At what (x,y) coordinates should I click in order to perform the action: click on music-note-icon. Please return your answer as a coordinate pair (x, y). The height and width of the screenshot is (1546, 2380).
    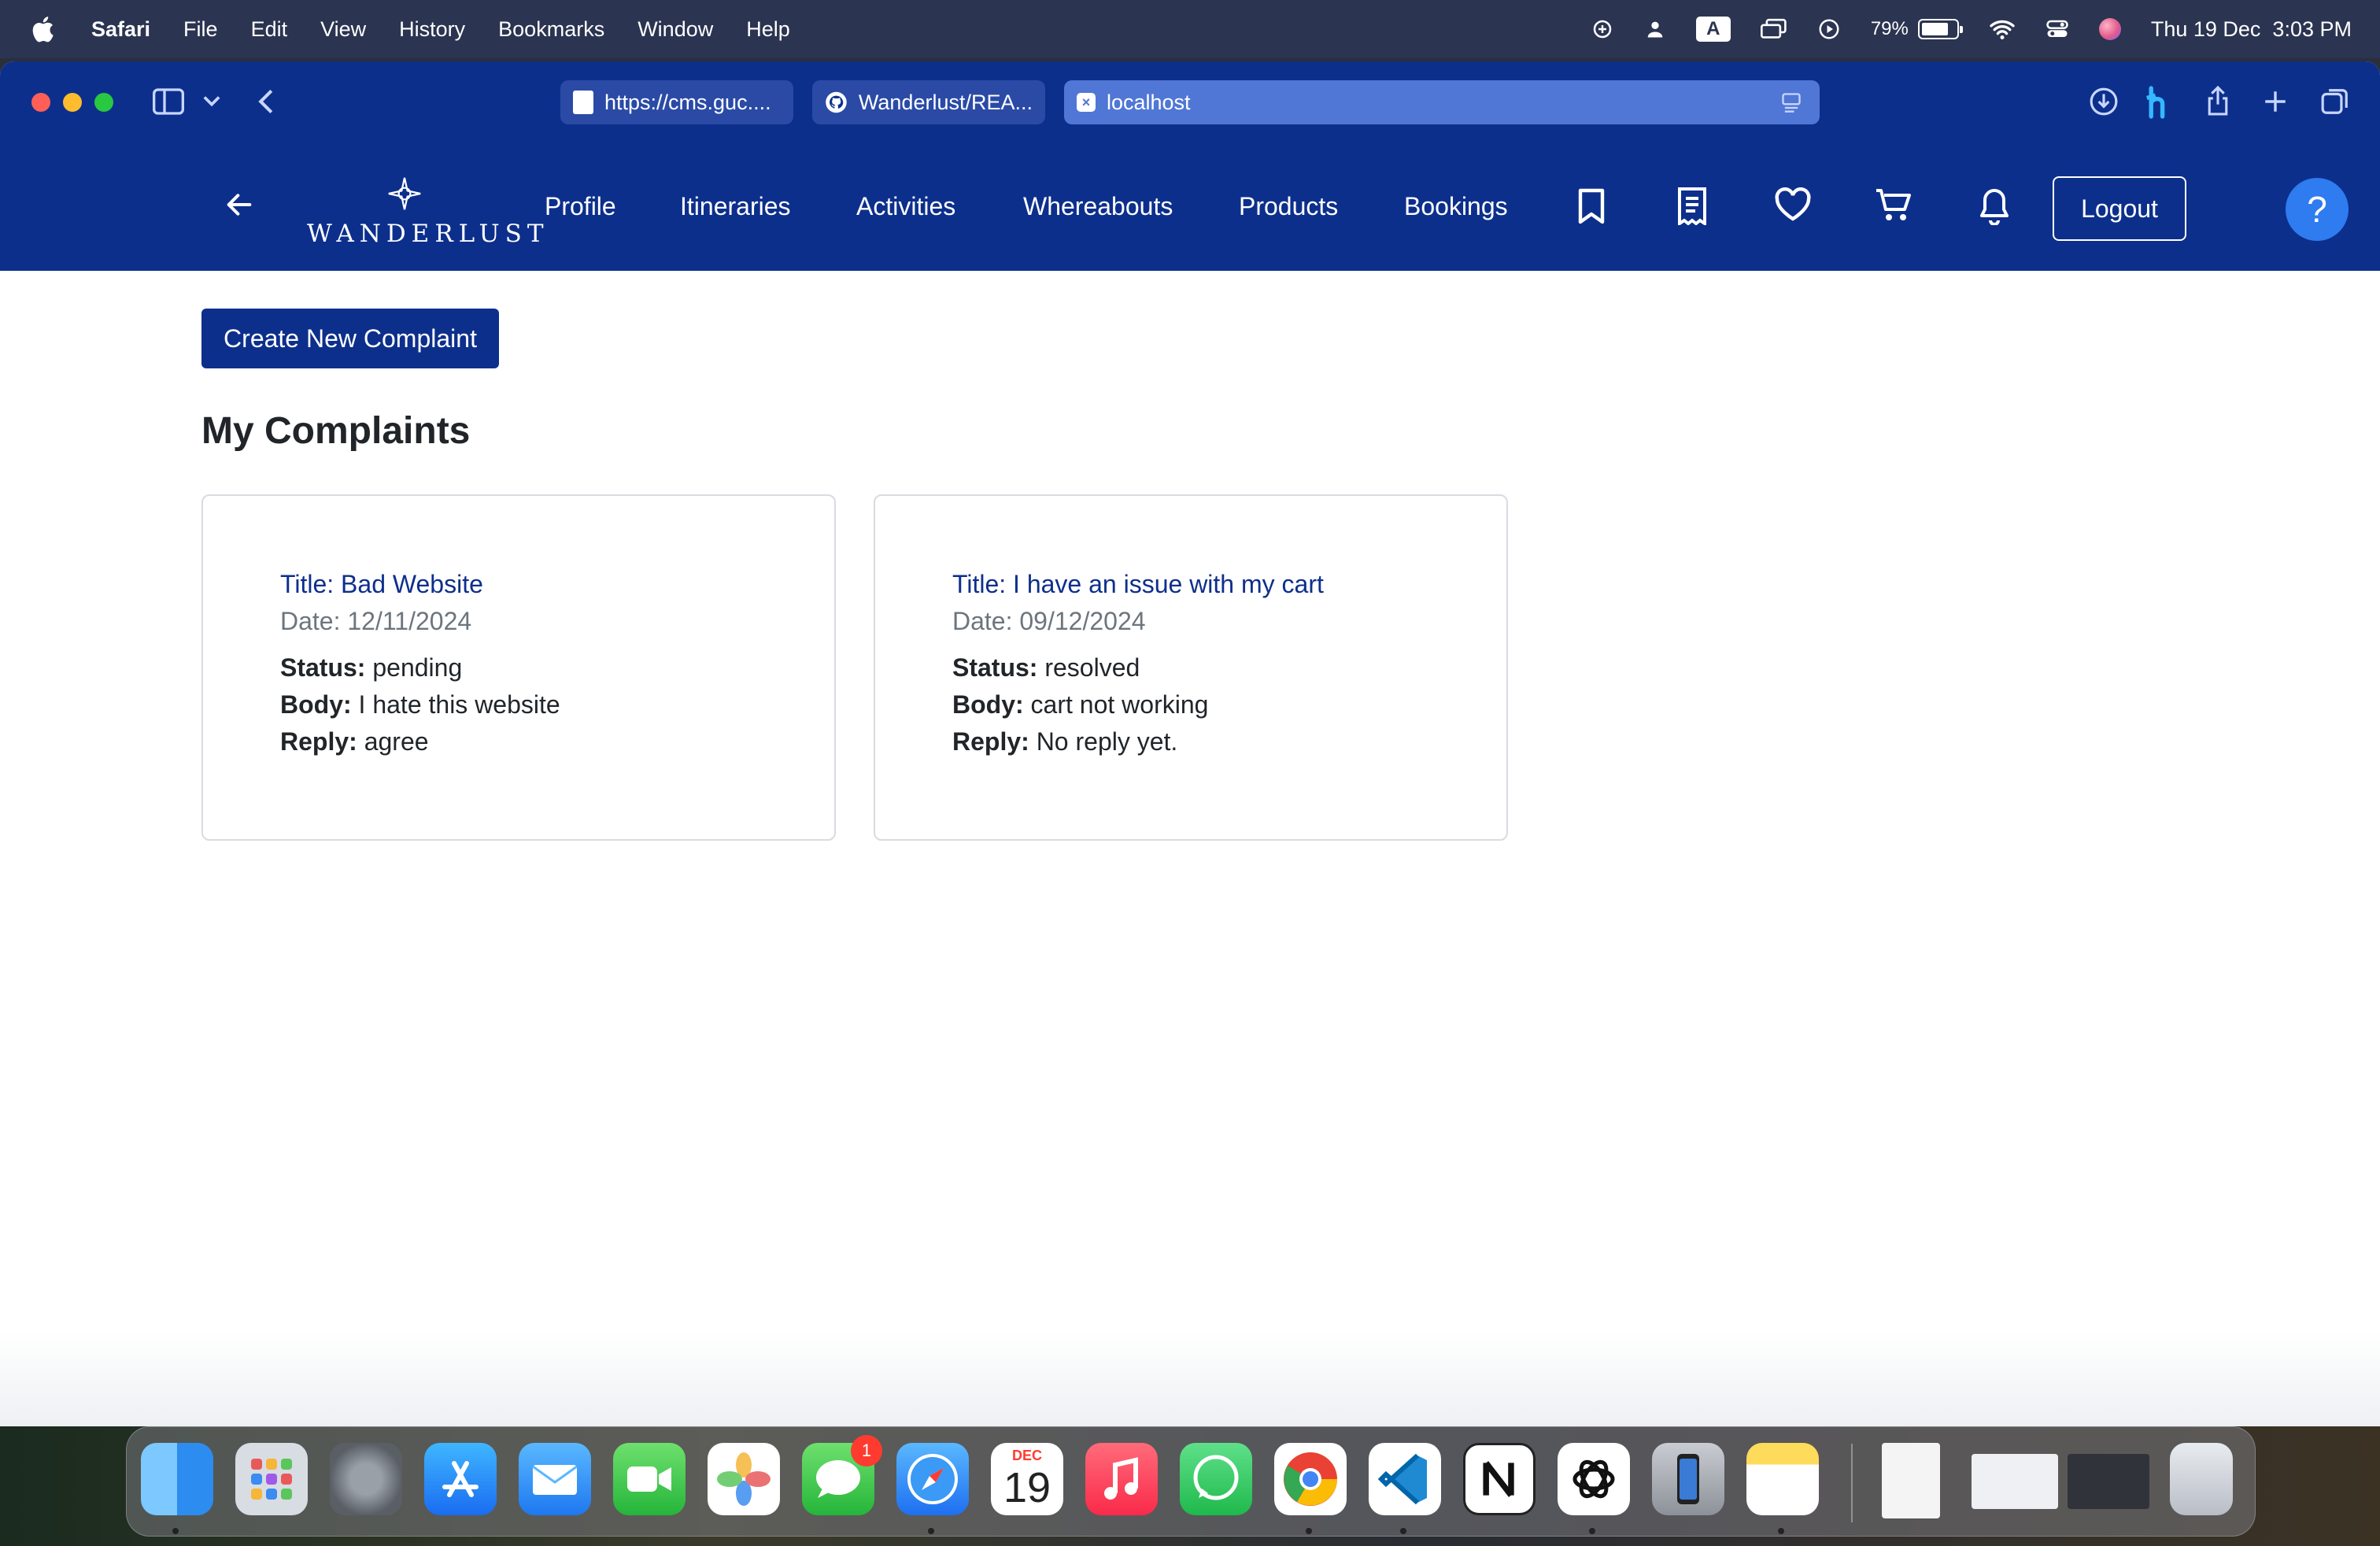
    Looking at the image, I should click on (1121, 1479).